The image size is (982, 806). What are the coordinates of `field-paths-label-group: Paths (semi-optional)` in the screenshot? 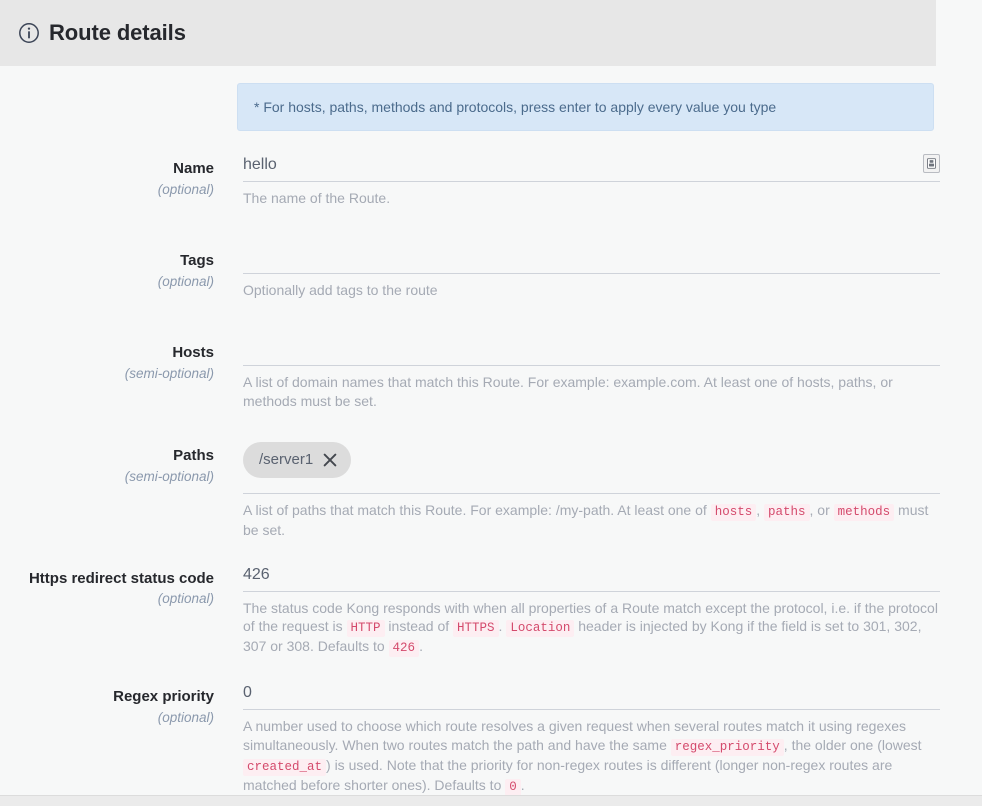 It's located at (107, 491).